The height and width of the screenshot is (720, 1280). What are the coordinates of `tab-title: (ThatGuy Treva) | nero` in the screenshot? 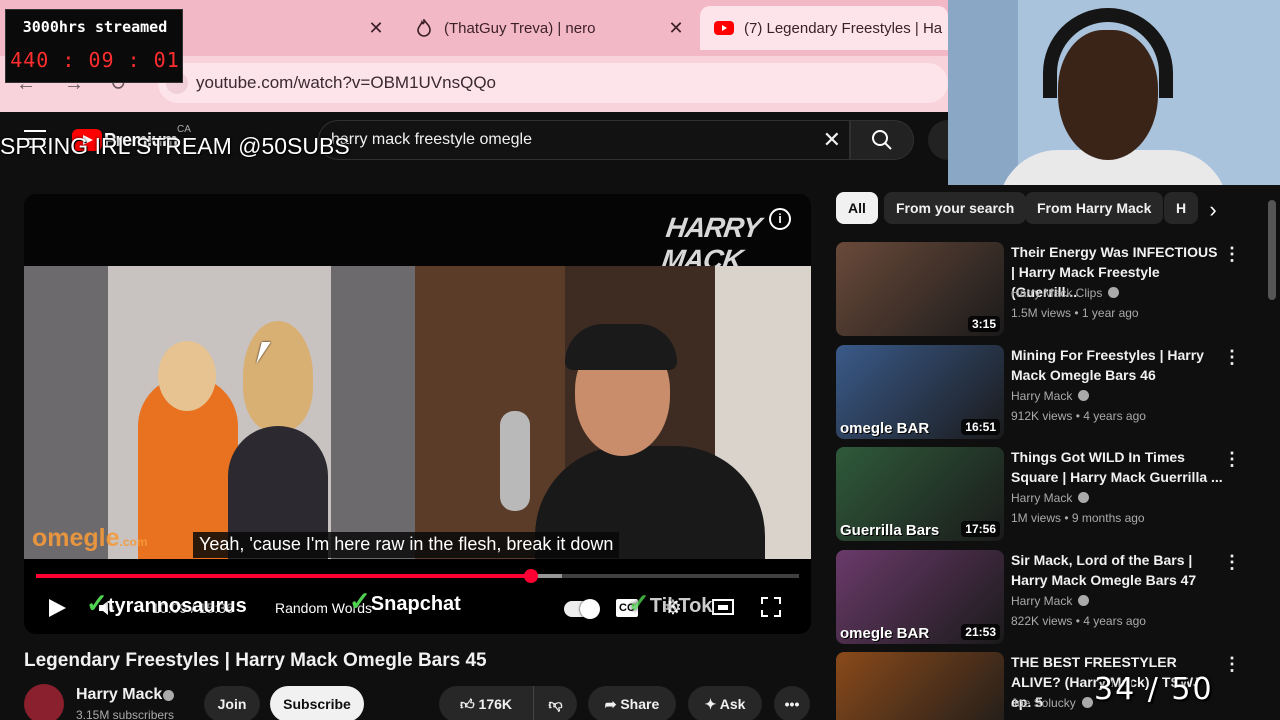 It's located at (520, 28).